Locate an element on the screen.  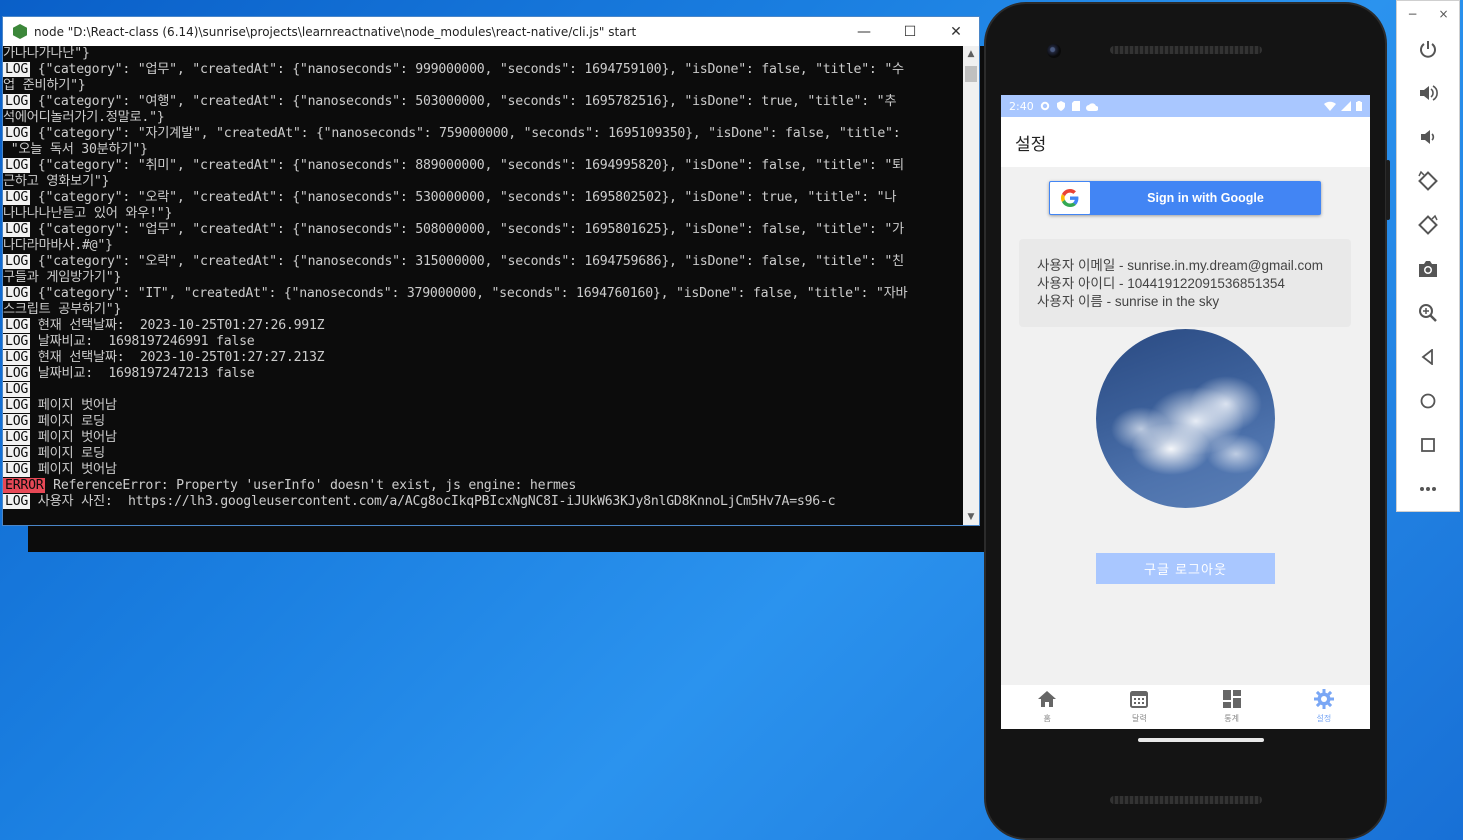
console-line: 석에어디놀러가기.정말로."} is located at coordinates (483, 118).